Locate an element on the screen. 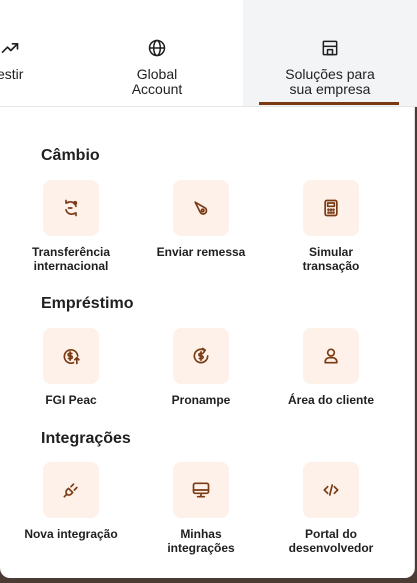  calculator-icon is located at coordinates (331, 208).